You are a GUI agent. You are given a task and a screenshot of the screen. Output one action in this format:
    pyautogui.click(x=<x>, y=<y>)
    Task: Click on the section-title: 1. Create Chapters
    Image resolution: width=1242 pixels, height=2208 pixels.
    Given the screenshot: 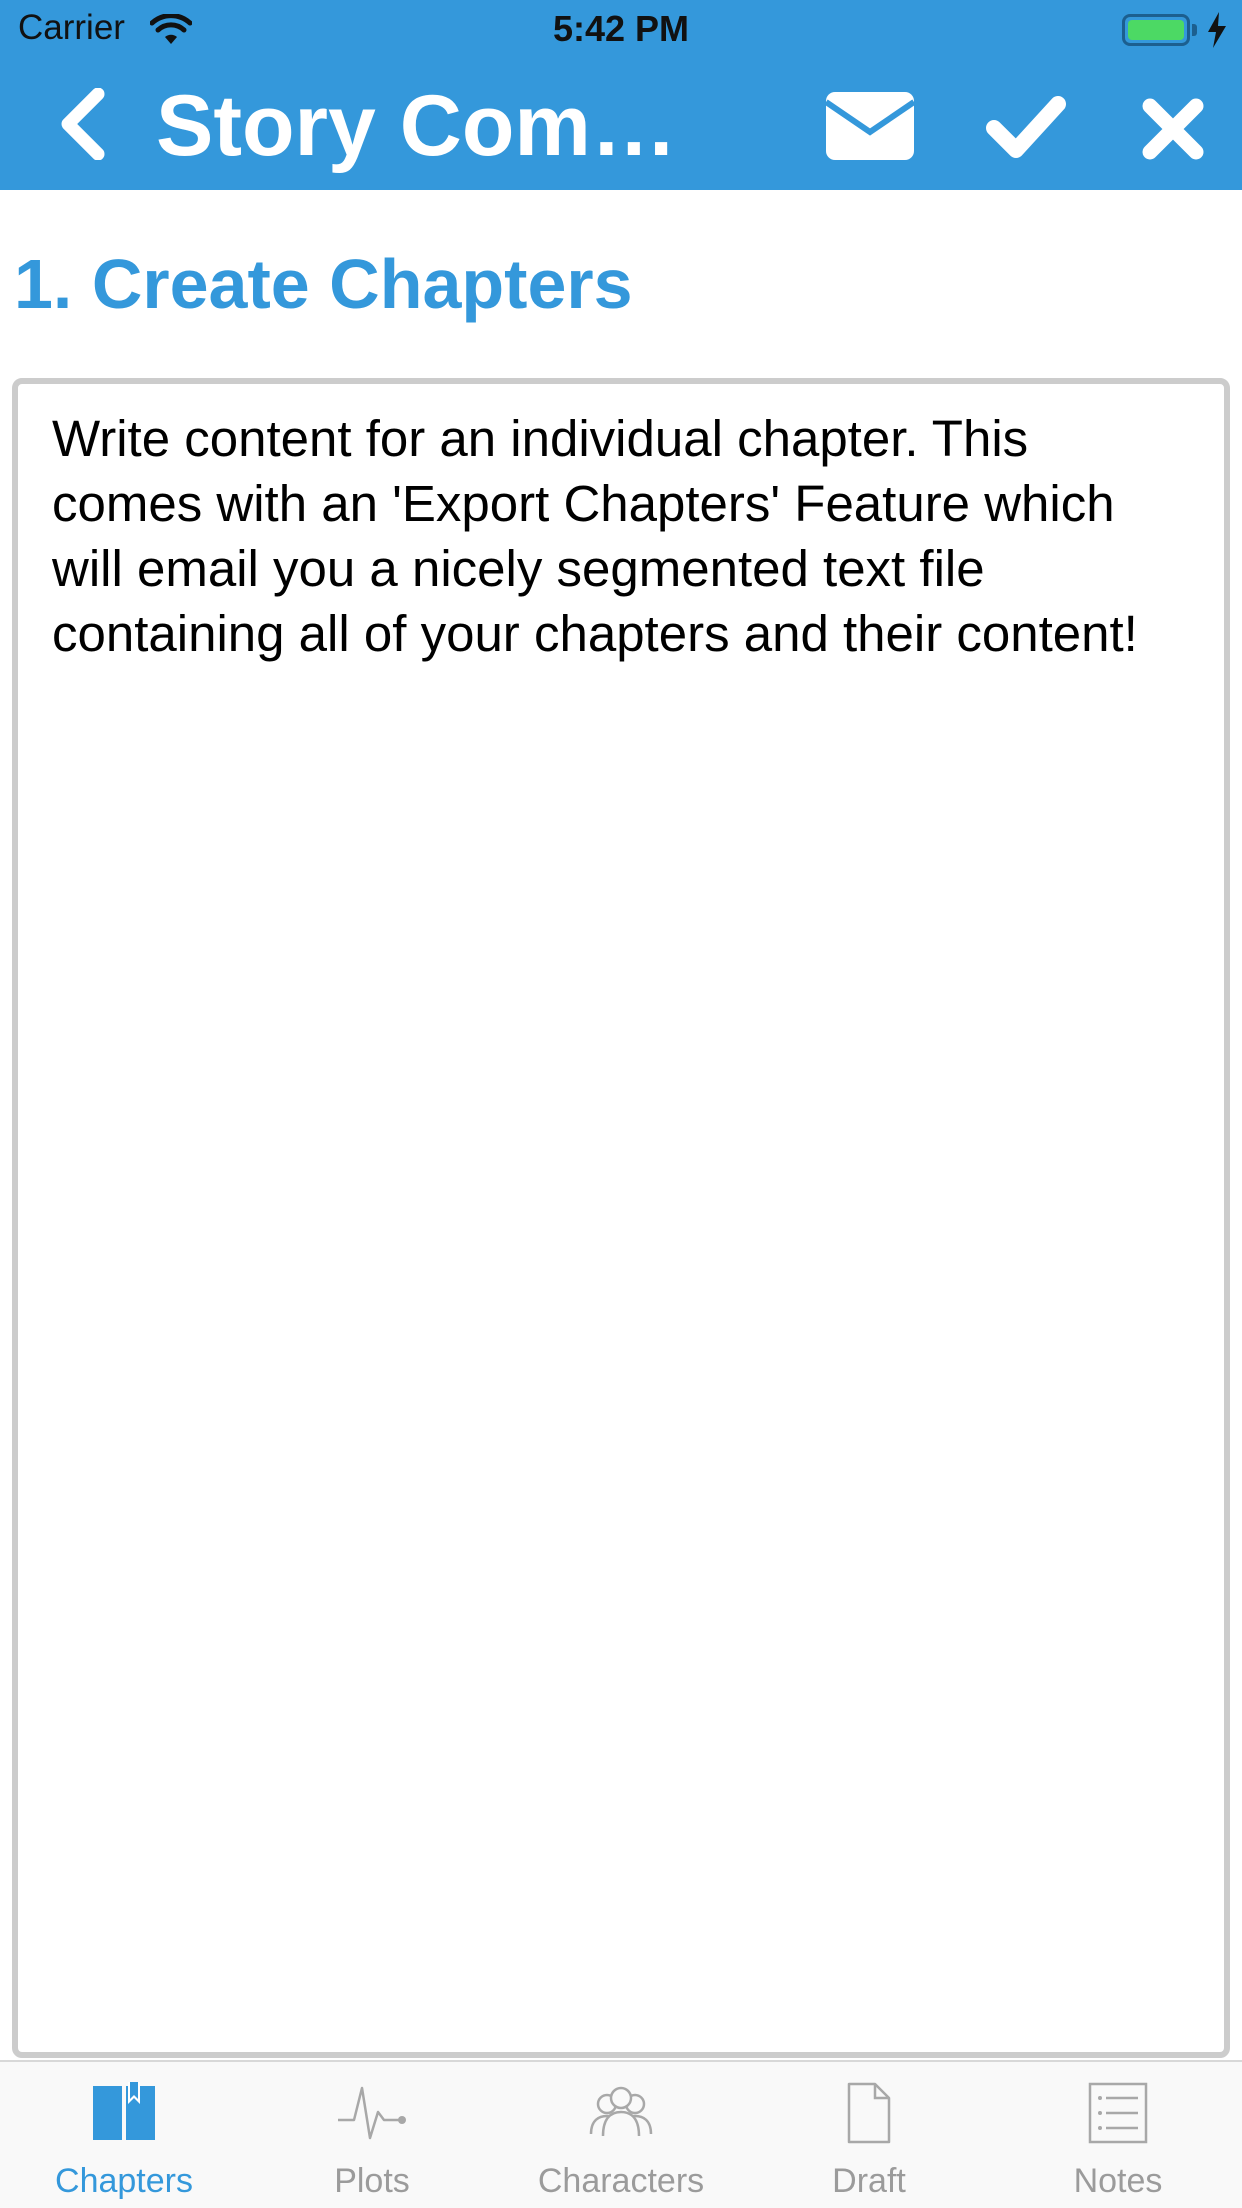 What is the action you would take?
    pyautogui.click(x=323, y=284)
    